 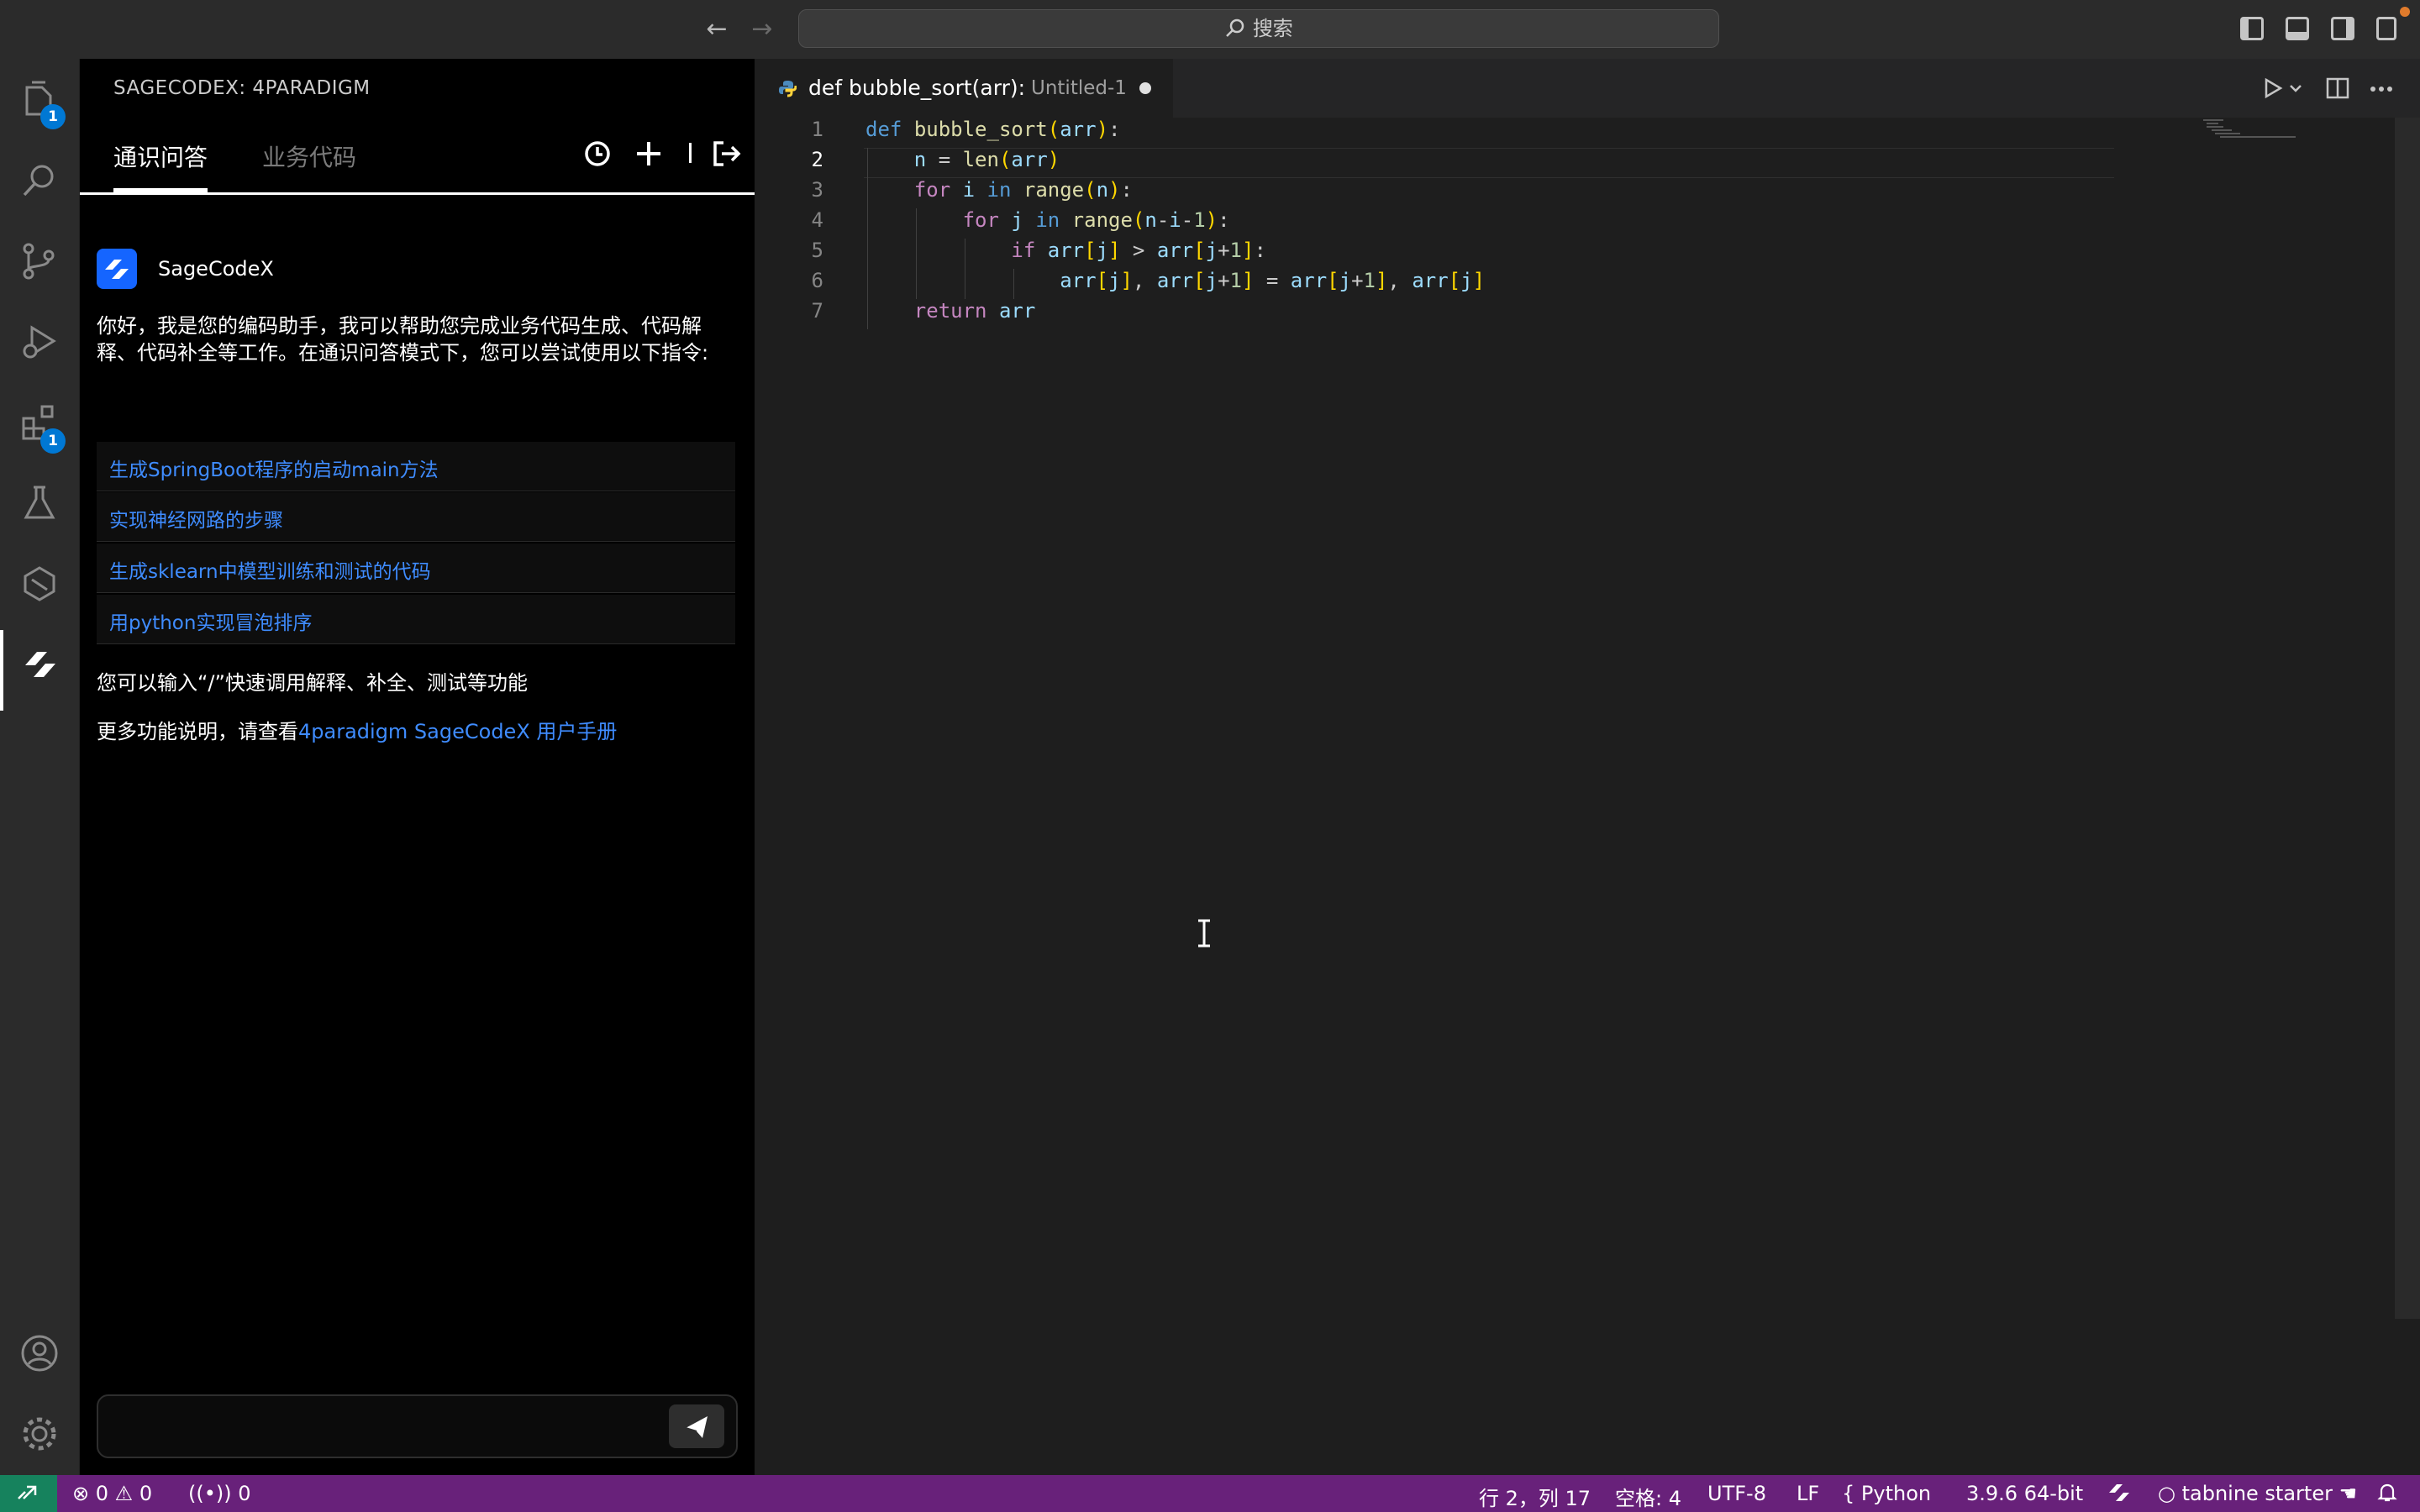 I want to click on run-debug-icon, so click(x=39, y=342).